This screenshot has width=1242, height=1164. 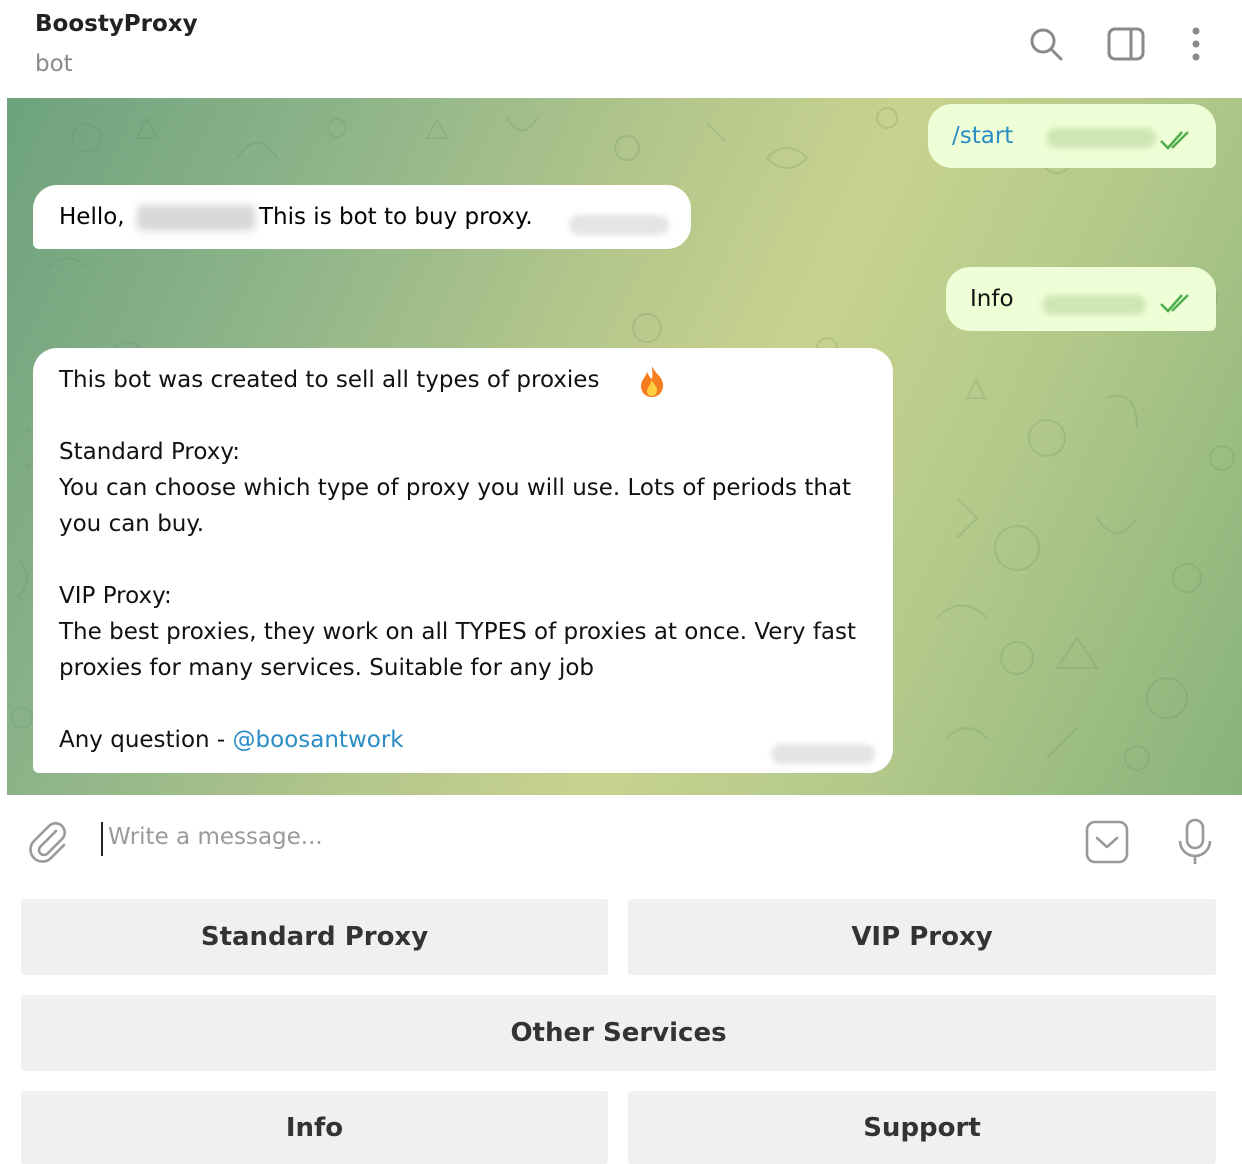 What do you see at coordinates (992, 299) in the screenshot?
I see `message-text: Info` at bounding box center [992, 299].